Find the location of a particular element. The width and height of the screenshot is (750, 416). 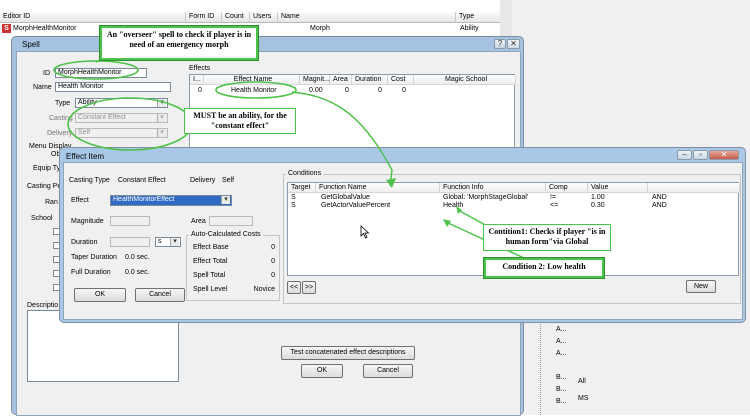

effects-col-duration: Duration is located at coordinates (370, 80).